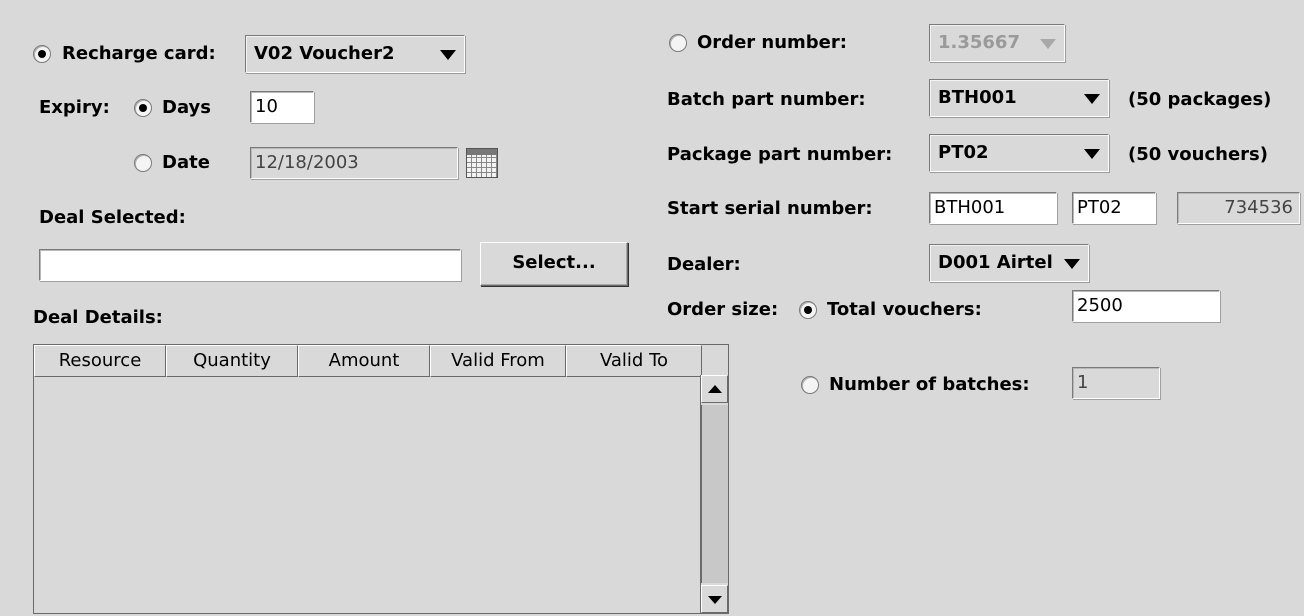 The image size is (1304, 616). Describe the element at coordinates (993, 208) in the screenshot. I see `start-serial-batch-input: BTH001` at that location.